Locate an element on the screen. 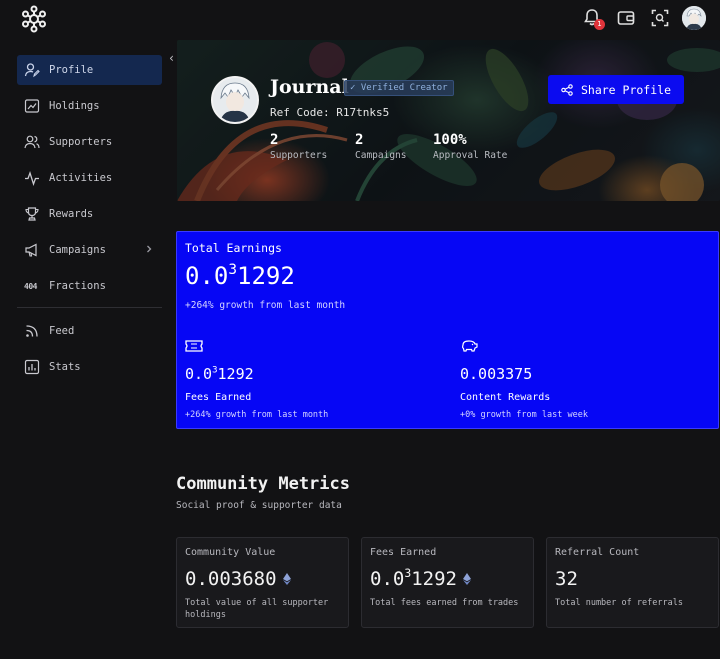 Image resolution: width=720 pixels, height=659 pixels. app-logo is located at coordinates (34, 19).